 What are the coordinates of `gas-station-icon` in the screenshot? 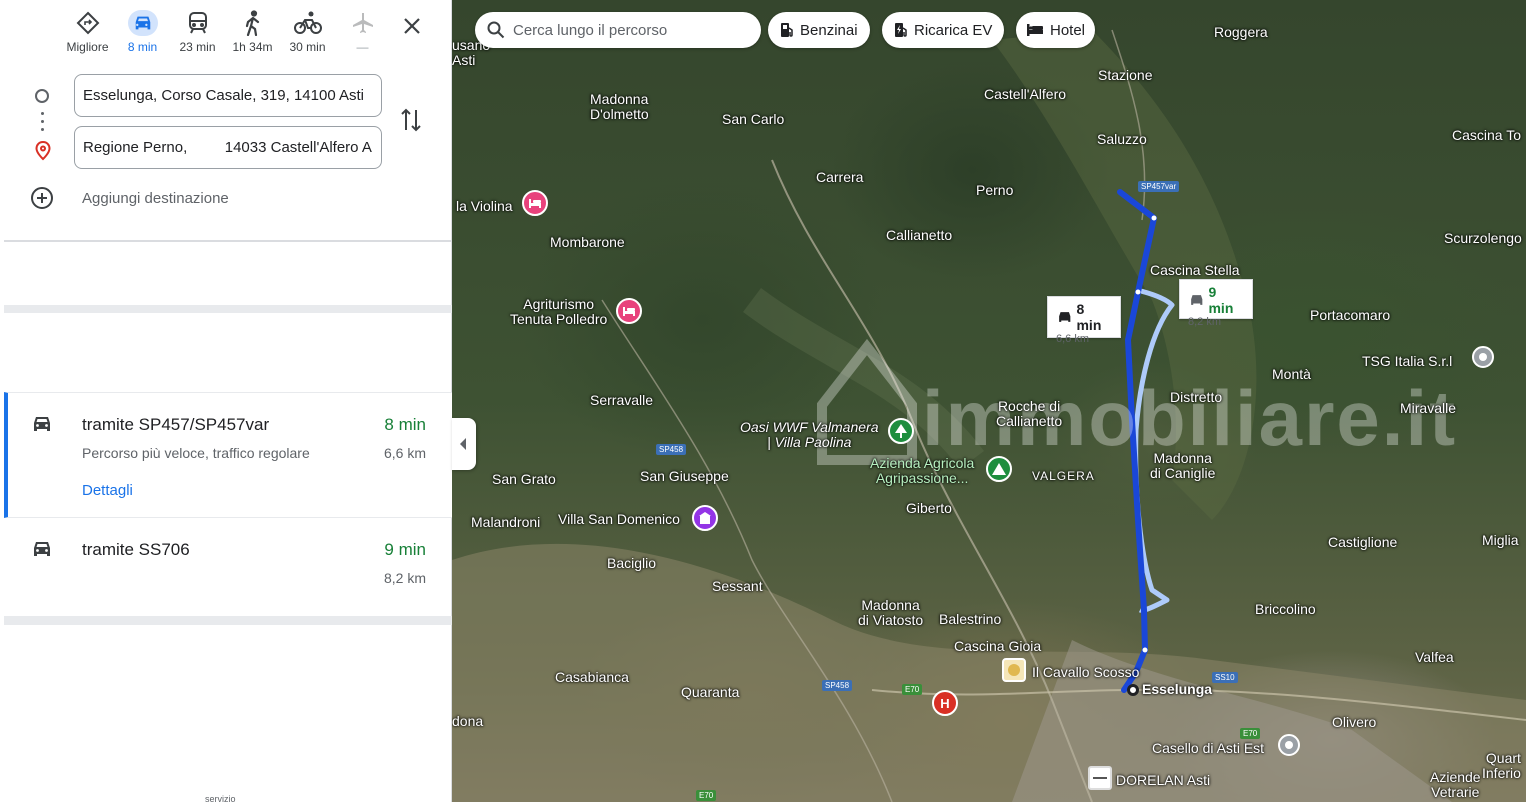 It's located at (787, 30).